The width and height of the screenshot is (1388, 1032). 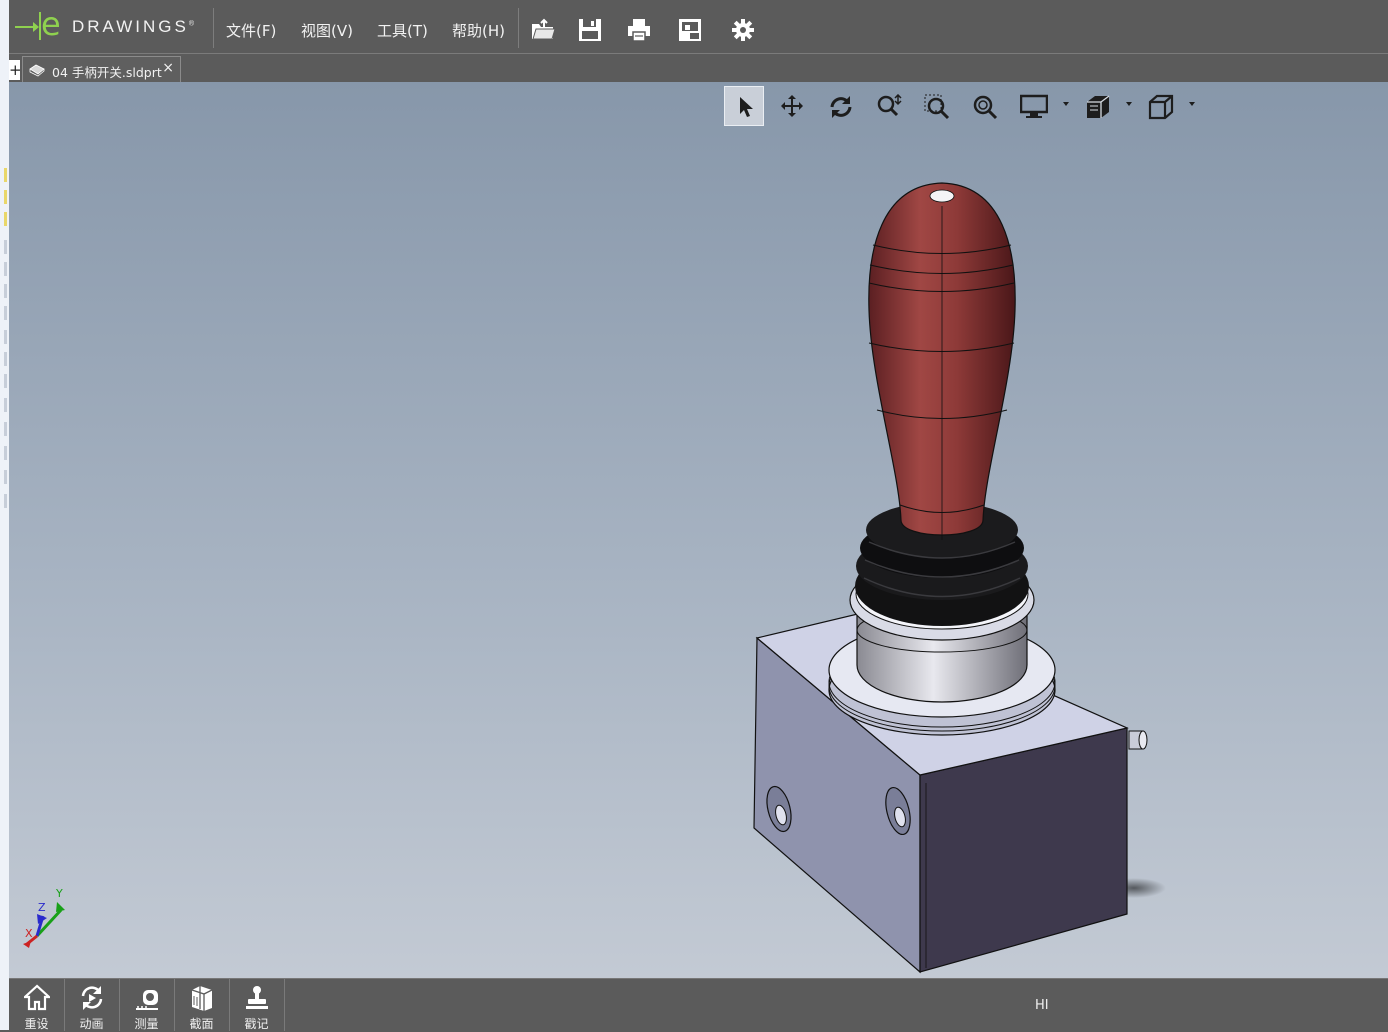 I want to click on document-tab-bar: + 04 手柄开关.sldprt ×, so click(x=698, y=68).